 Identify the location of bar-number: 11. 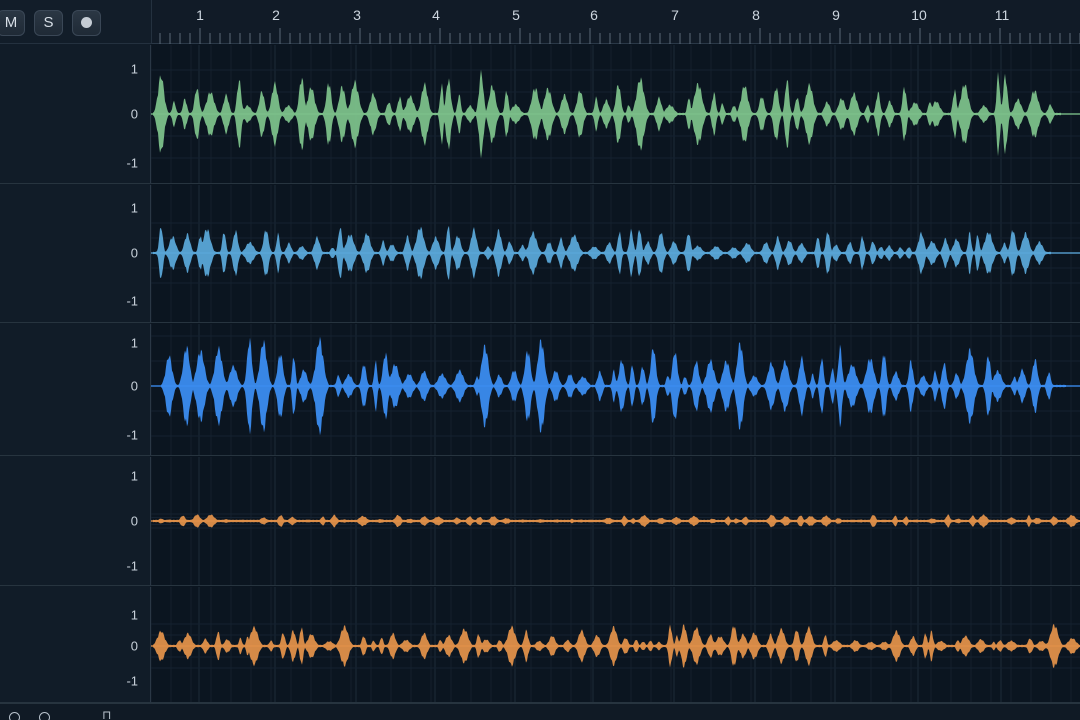
(1002, 15).